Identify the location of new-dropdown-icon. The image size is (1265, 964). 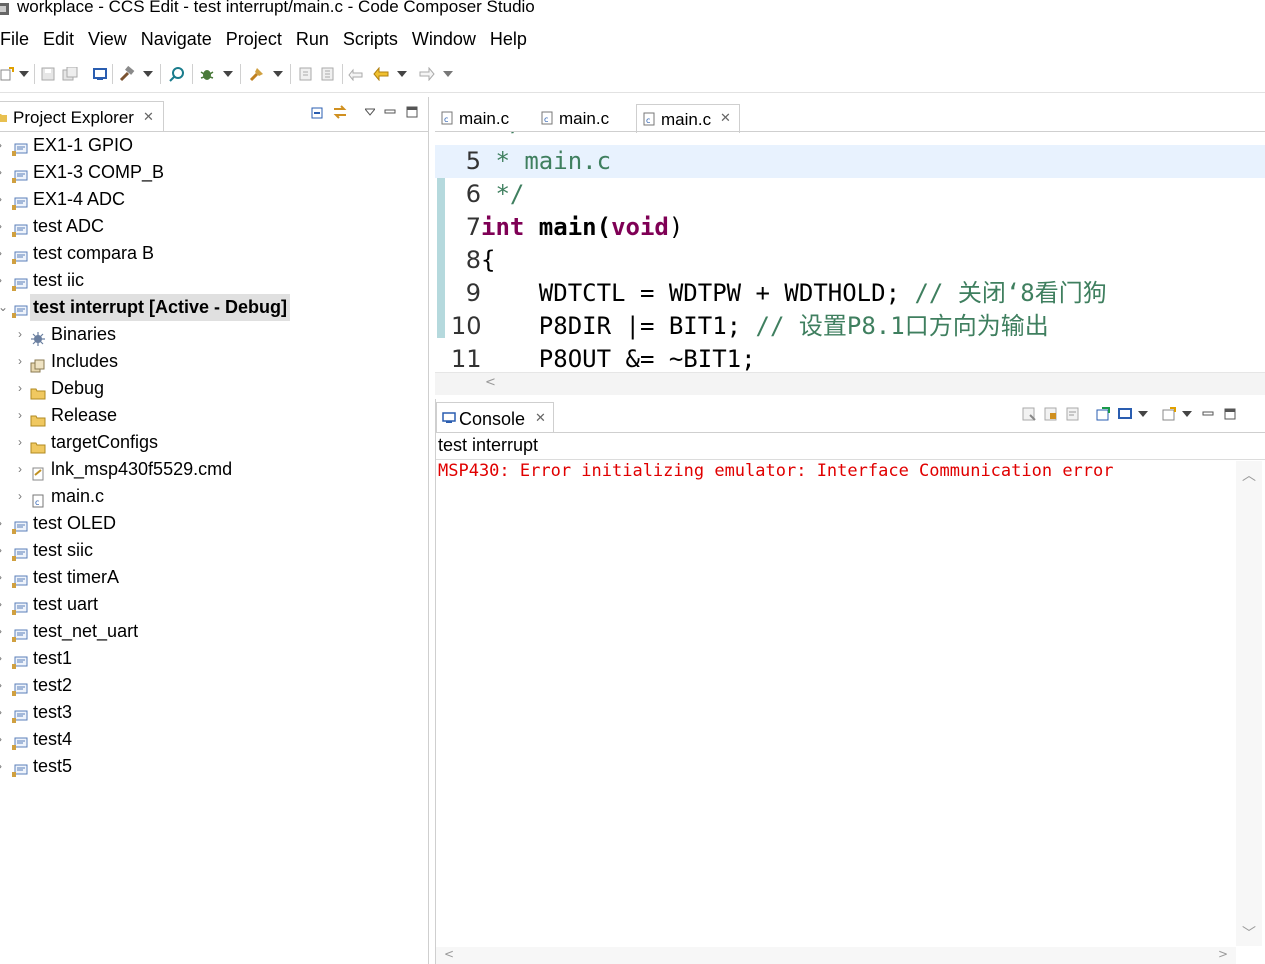
(24, 74).